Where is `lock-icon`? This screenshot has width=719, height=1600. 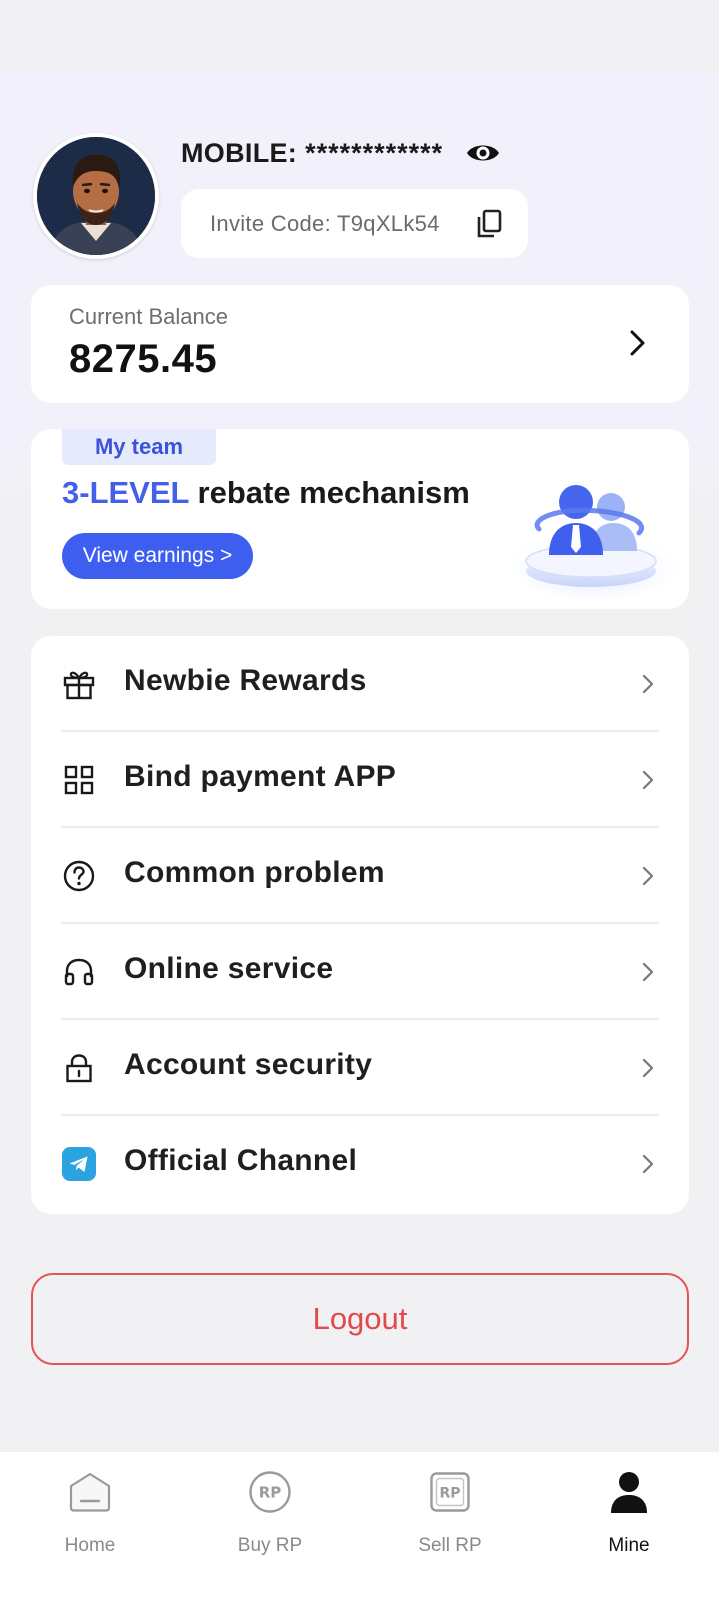 lock-icon is located at coordinates (79, 1068).